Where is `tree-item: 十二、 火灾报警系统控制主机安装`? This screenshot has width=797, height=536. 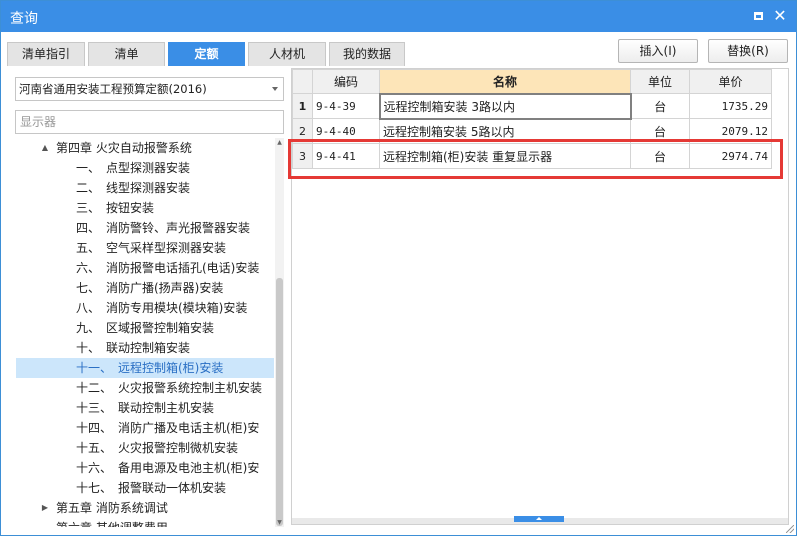 tree-item: 十二、 火灾报警系统控制主机安装 is located at coordinates (145, 388).